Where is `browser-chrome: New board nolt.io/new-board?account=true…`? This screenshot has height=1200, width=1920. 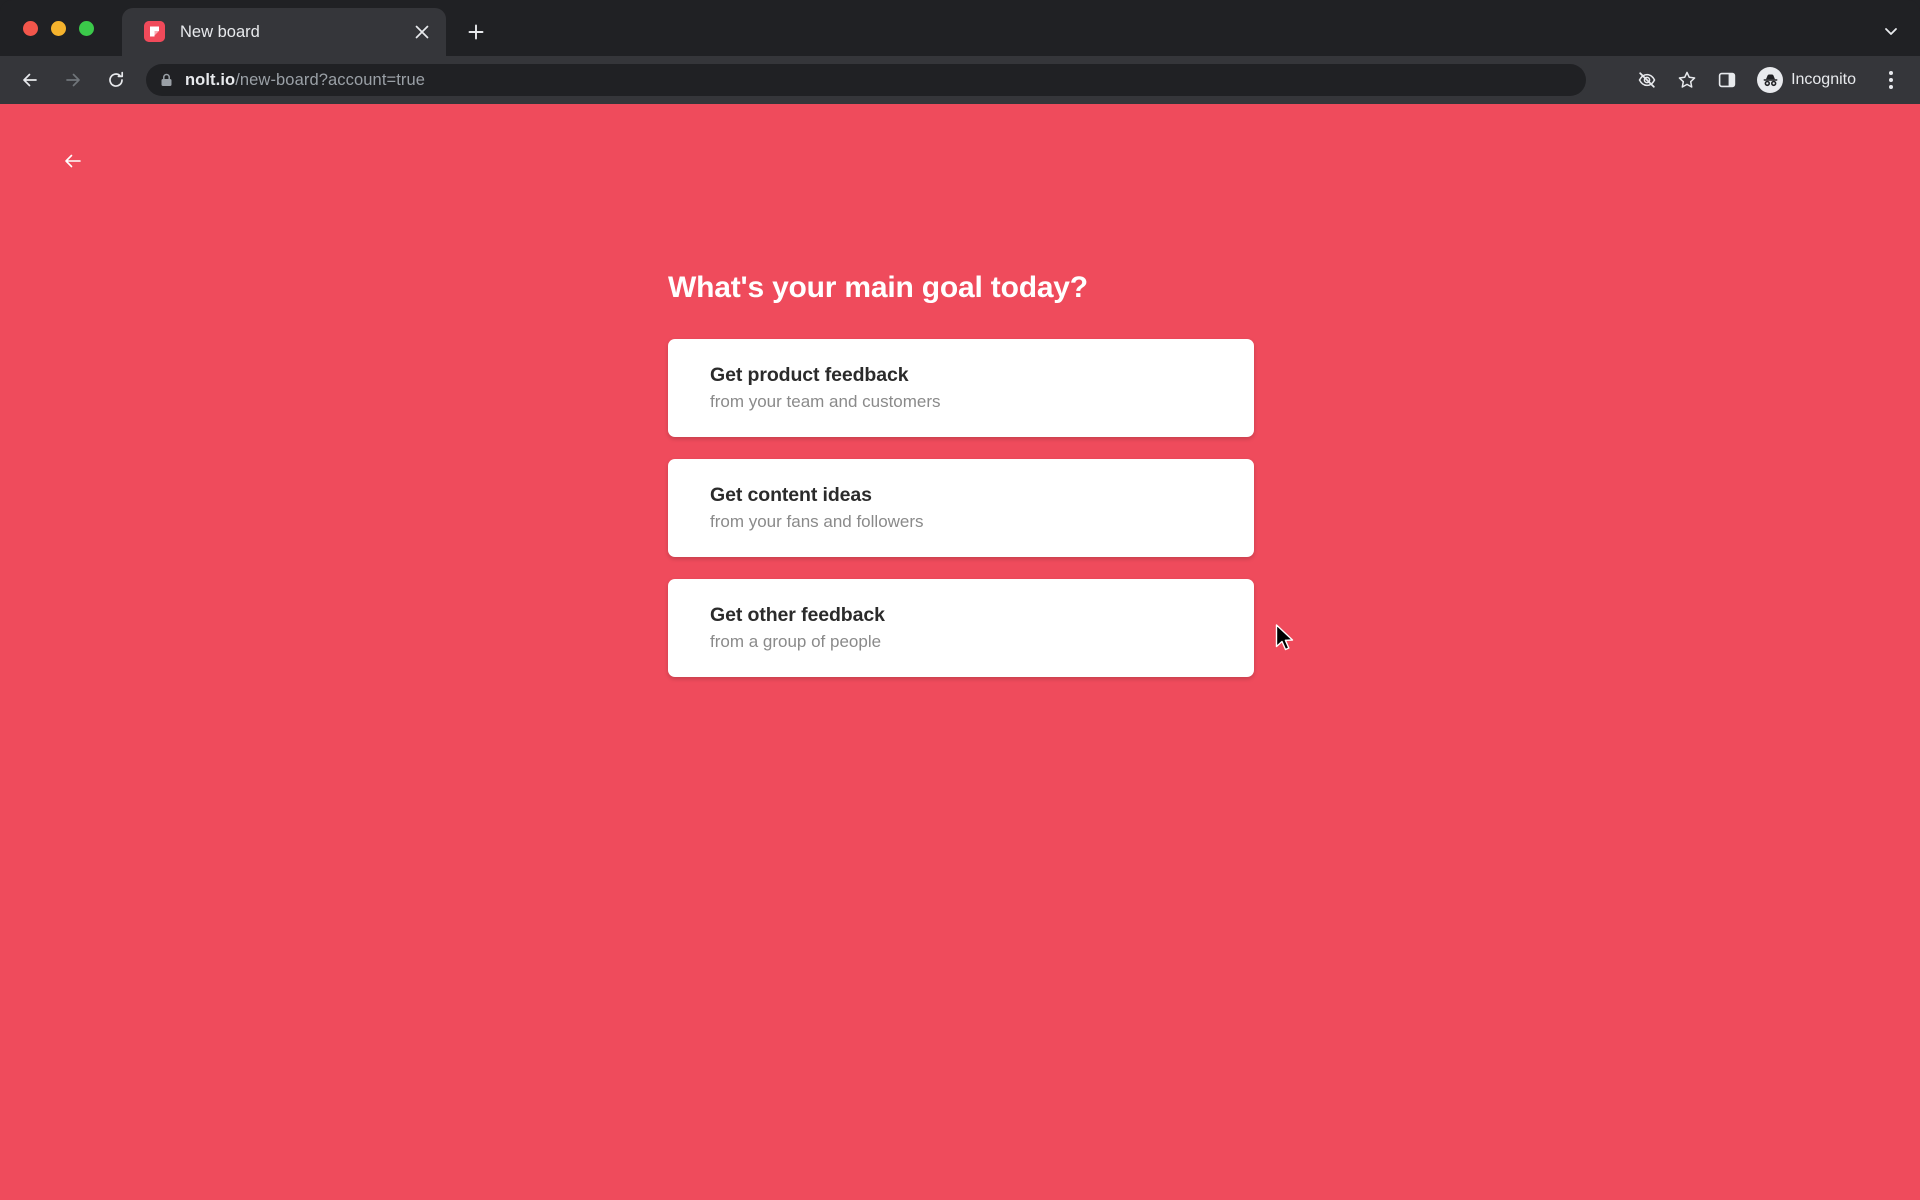 browser-chrome: New board nolt.io/new-board?account=true… is located at coordinates (960, 52).